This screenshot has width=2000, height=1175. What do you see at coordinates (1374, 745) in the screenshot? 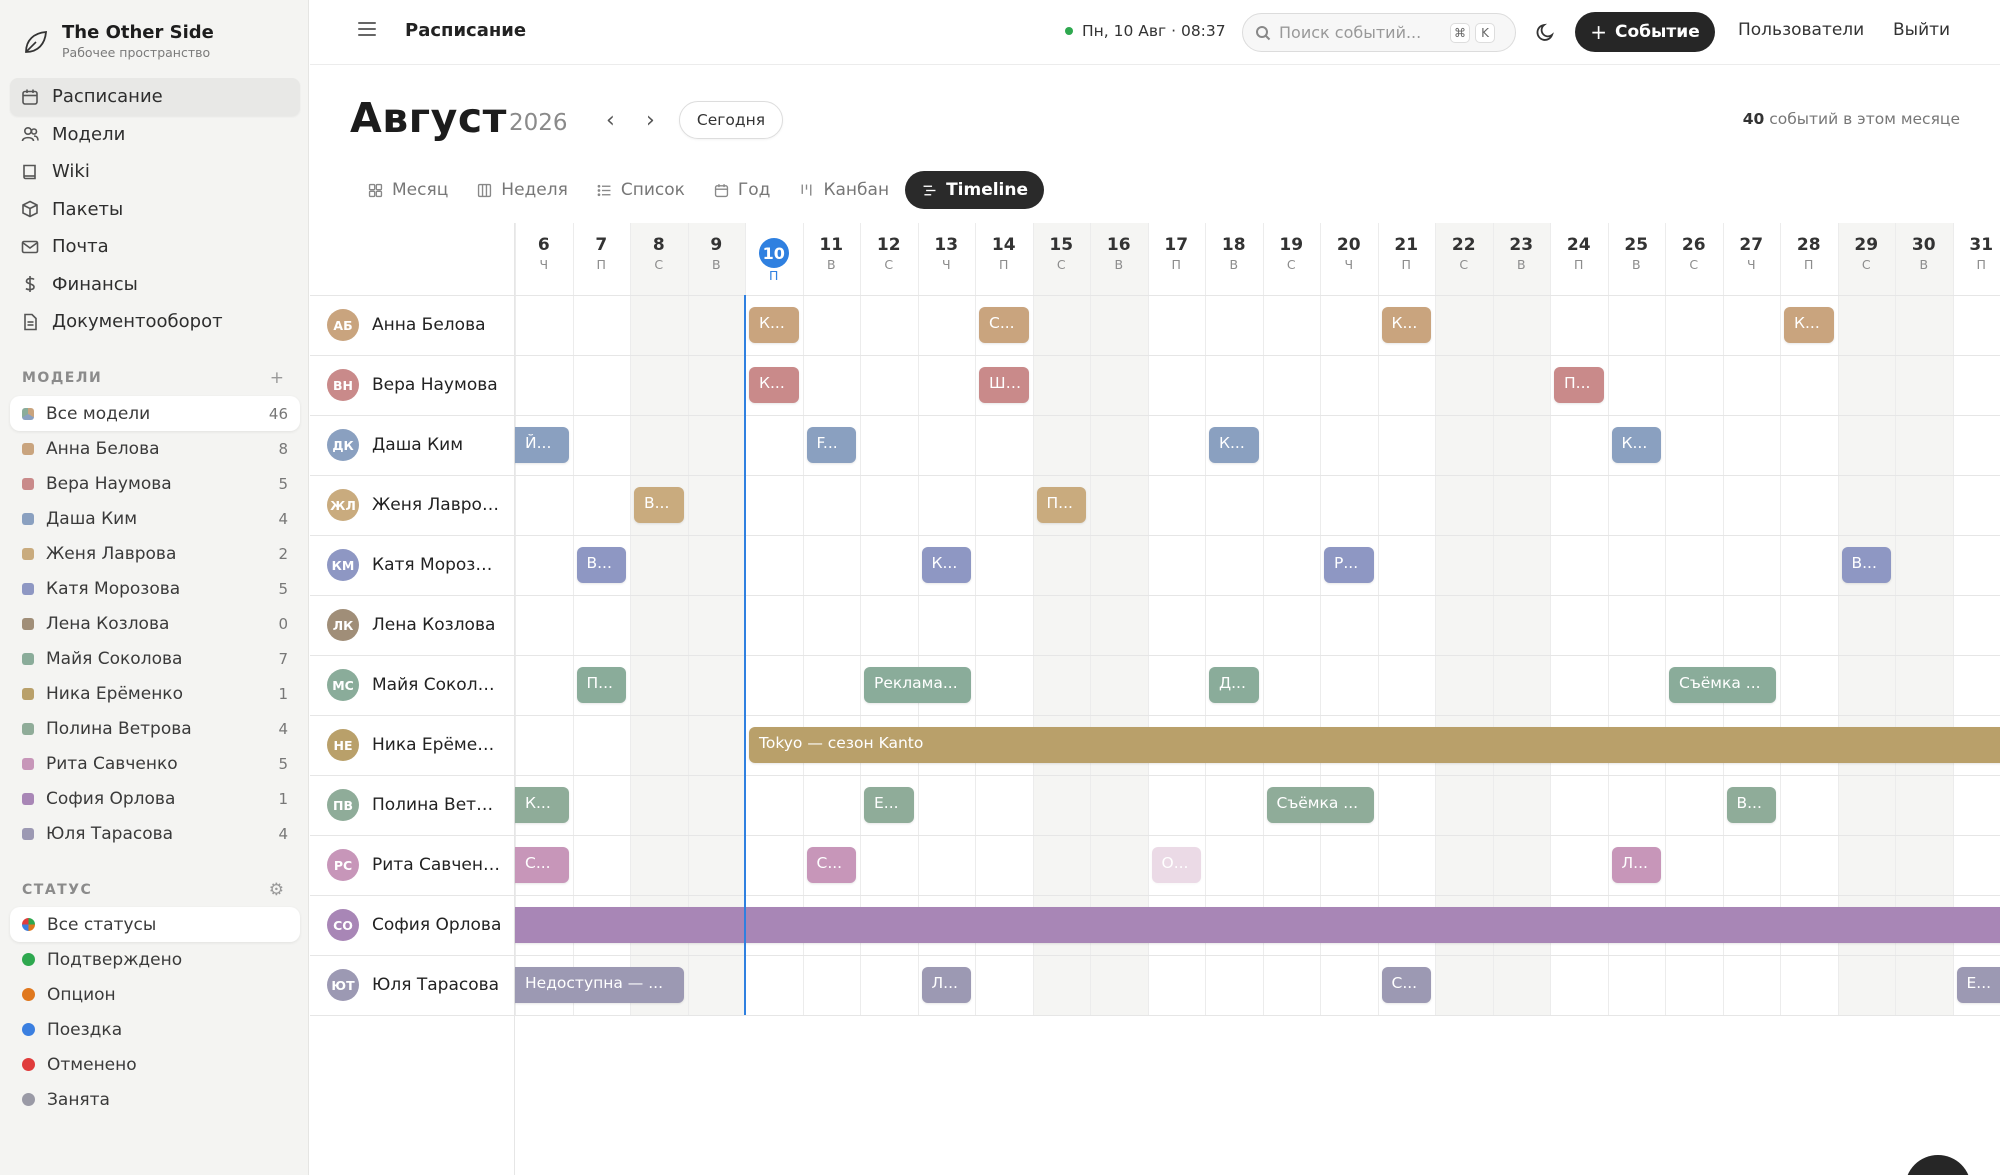
I see `event-bar: Tokyo — сезон Kanto` at bounding box center [1374, 745].